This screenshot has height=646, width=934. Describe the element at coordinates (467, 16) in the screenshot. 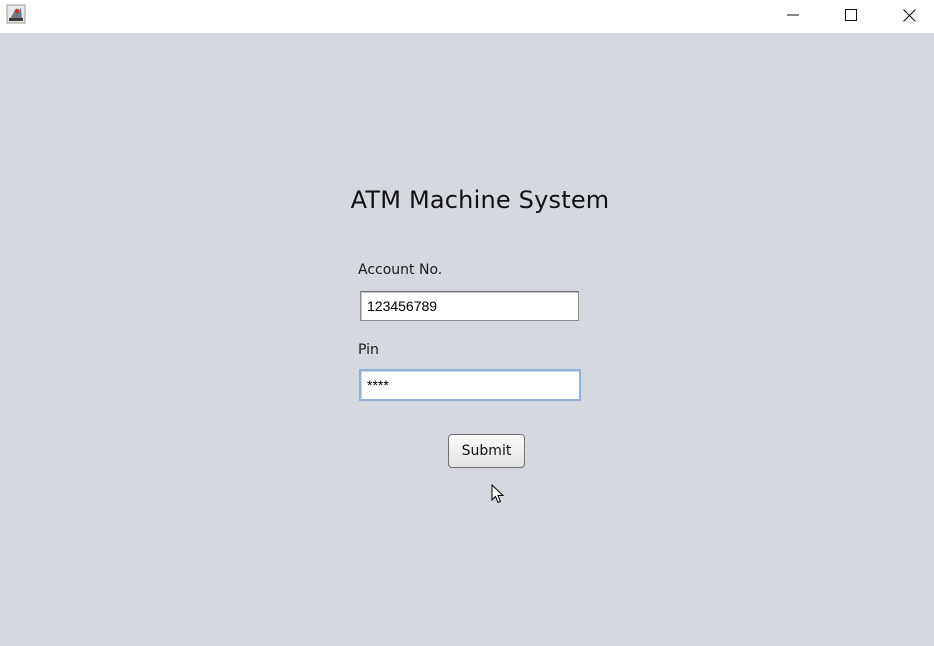

I see `title-bar` at that location.